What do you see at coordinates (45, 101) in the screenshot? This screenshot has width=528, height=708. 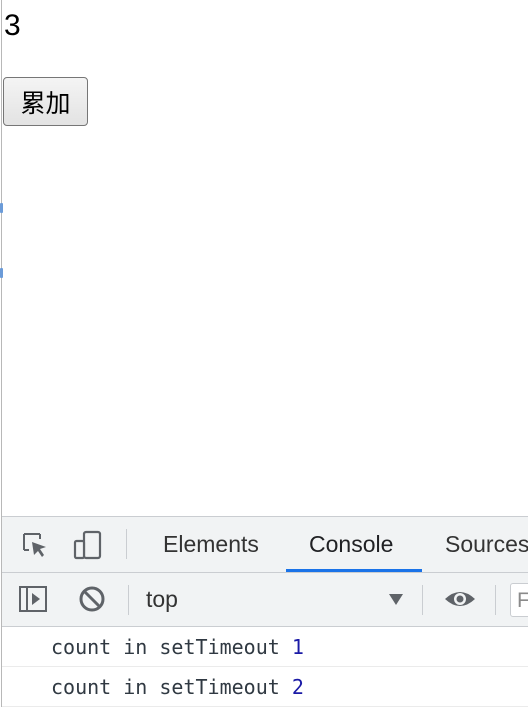 I see `increment-button: 累加` at bounding box center [45, 101].